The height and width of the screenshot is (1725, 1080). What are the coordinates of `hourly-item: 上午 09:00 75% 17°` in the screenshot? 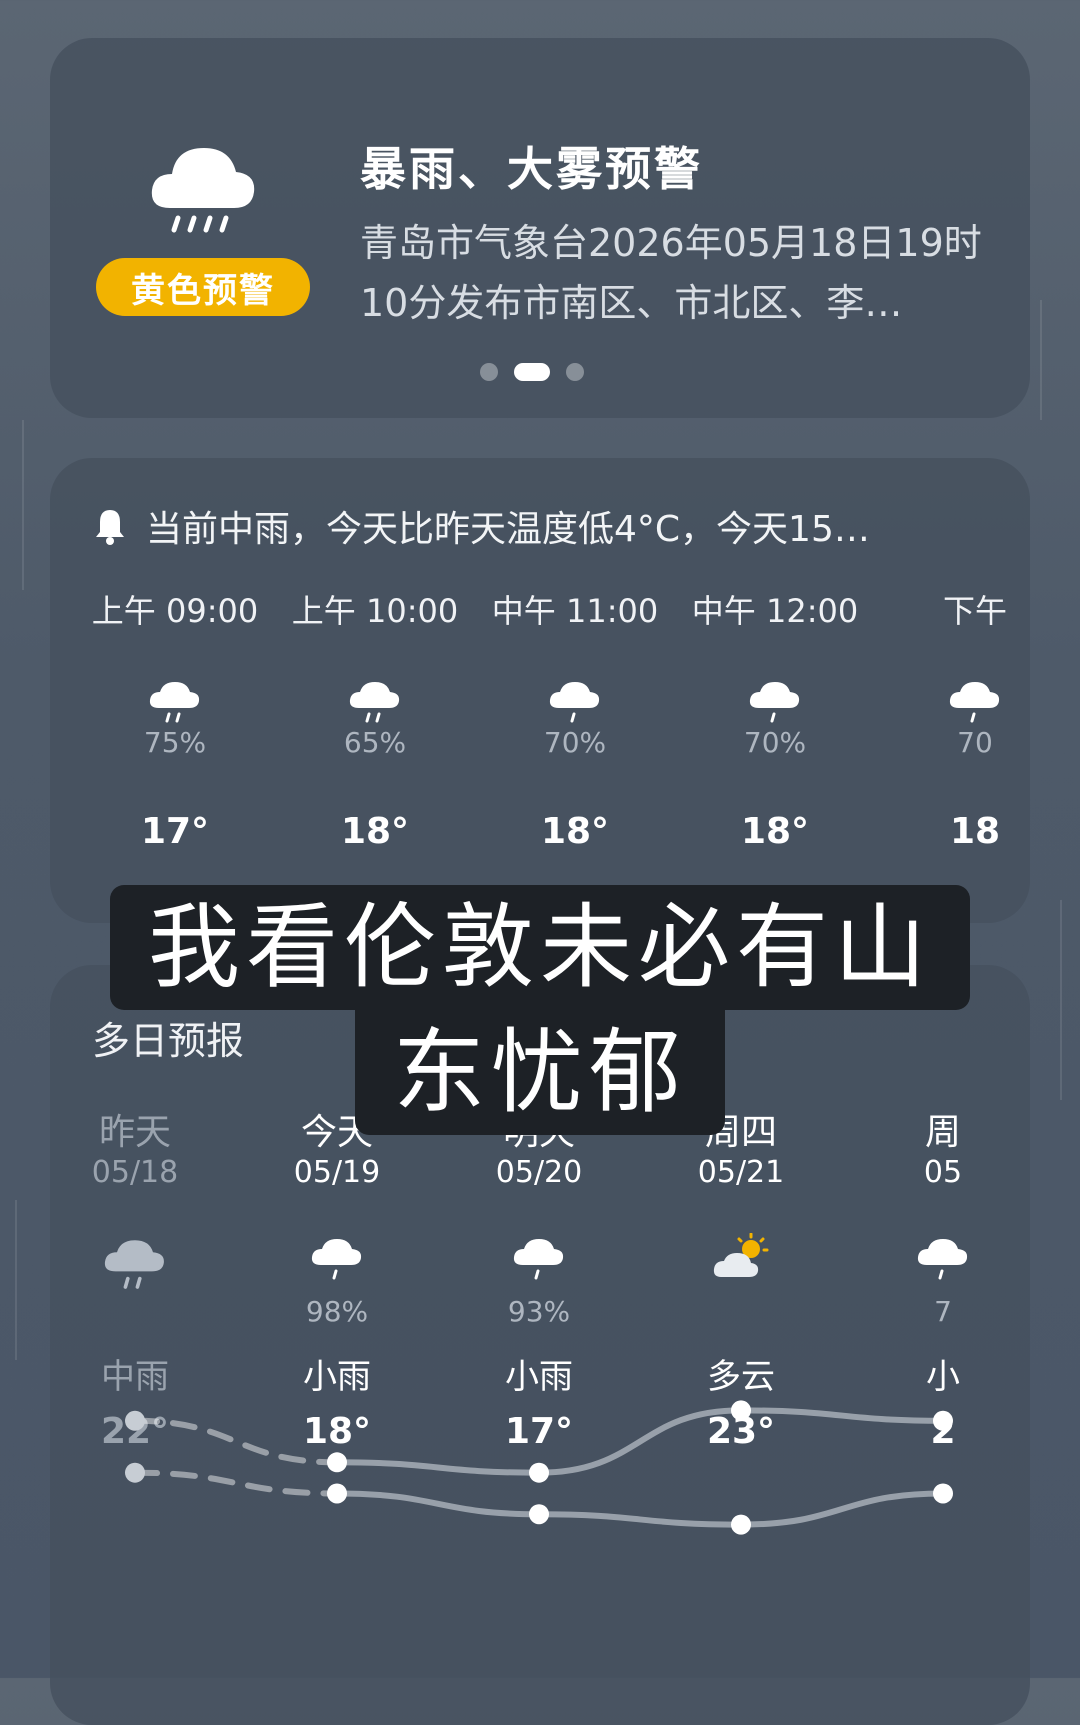 It's located at (175, 719).